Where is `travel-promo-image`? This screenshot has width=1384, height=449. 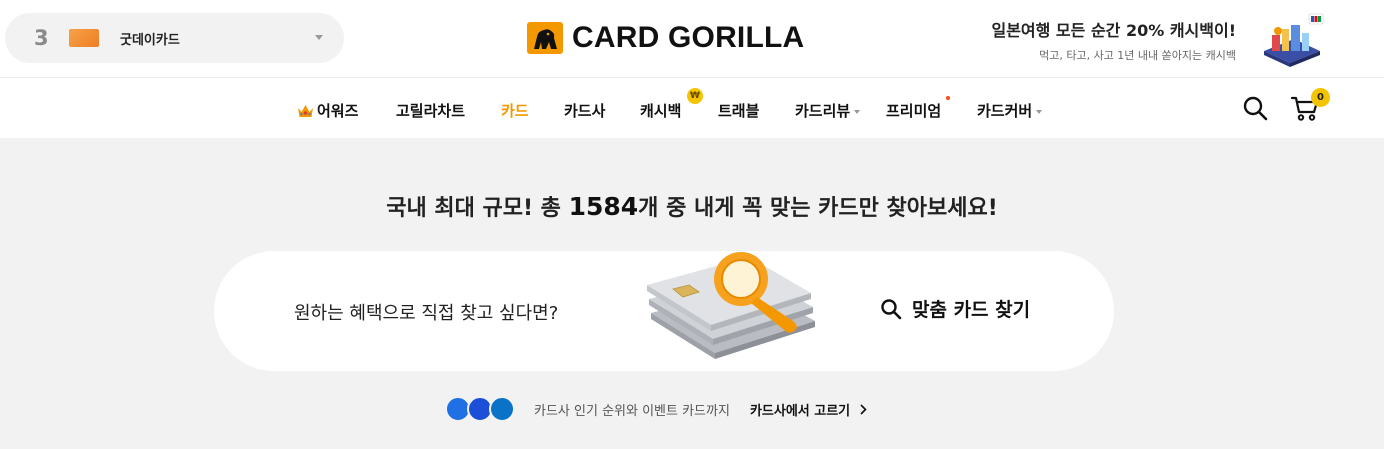 travel-promo-image is located at coordinates (1292, 40).